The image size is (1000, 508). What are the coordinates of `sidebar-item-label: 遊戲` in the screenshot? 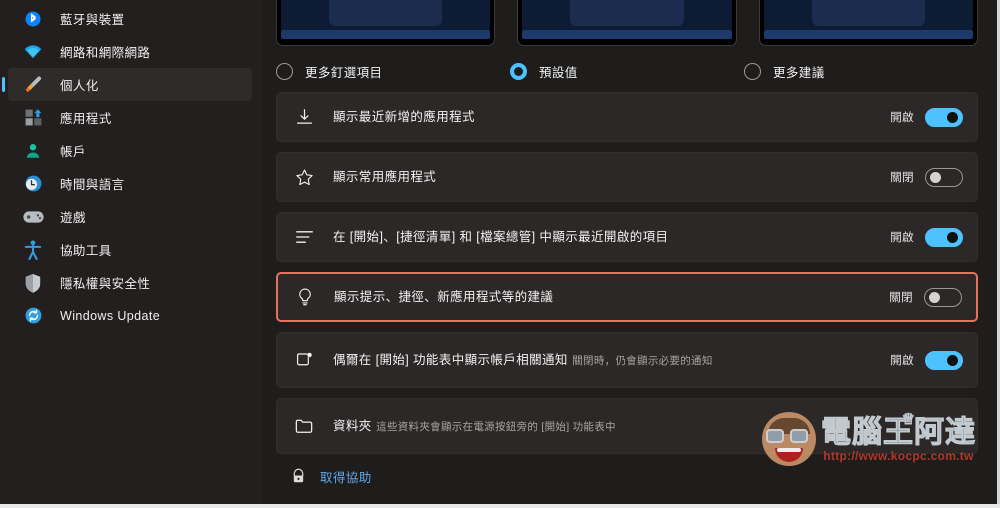 It's located at (73, 218).